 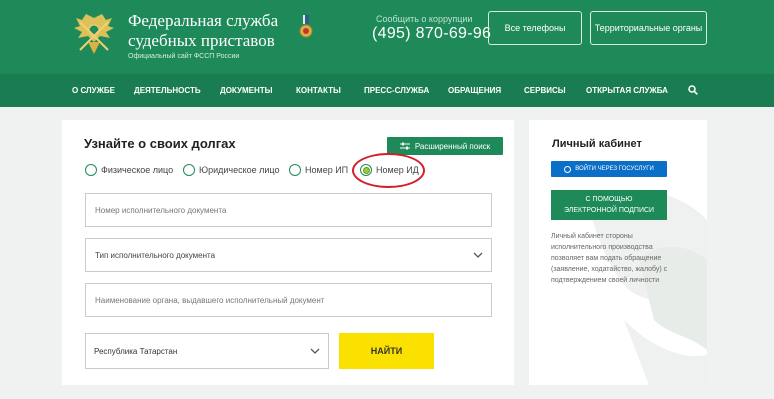 What do you see at coordinates (424, 19) in the screenshot?
I see `report-corruption-link: Сообщить о коррупции` at bounding box center [424, 19].